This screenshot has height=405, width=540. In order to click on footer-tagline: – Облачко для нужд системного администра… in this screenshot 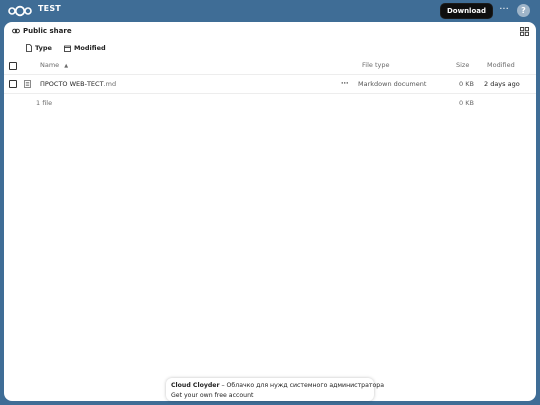, I will do `click(301, 385)`.